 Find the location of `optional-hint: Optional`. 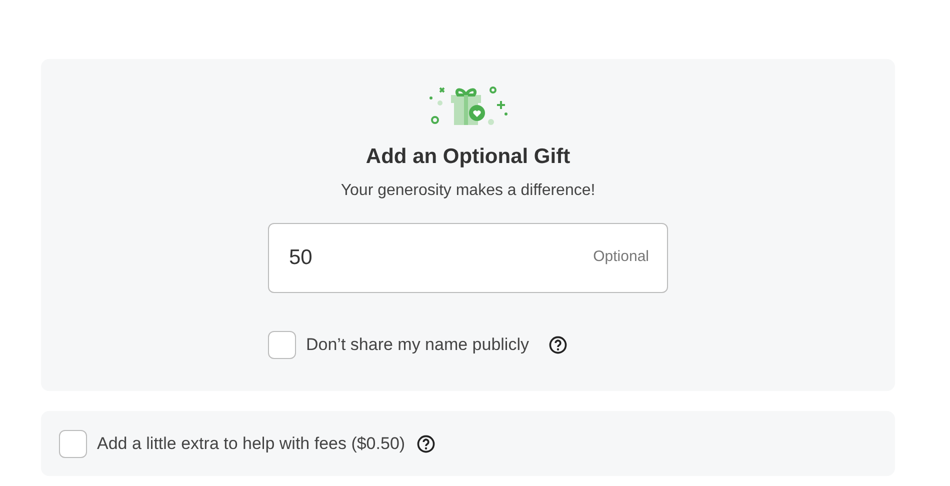

optional-hint: Optional is located at coordinates (621, 256).